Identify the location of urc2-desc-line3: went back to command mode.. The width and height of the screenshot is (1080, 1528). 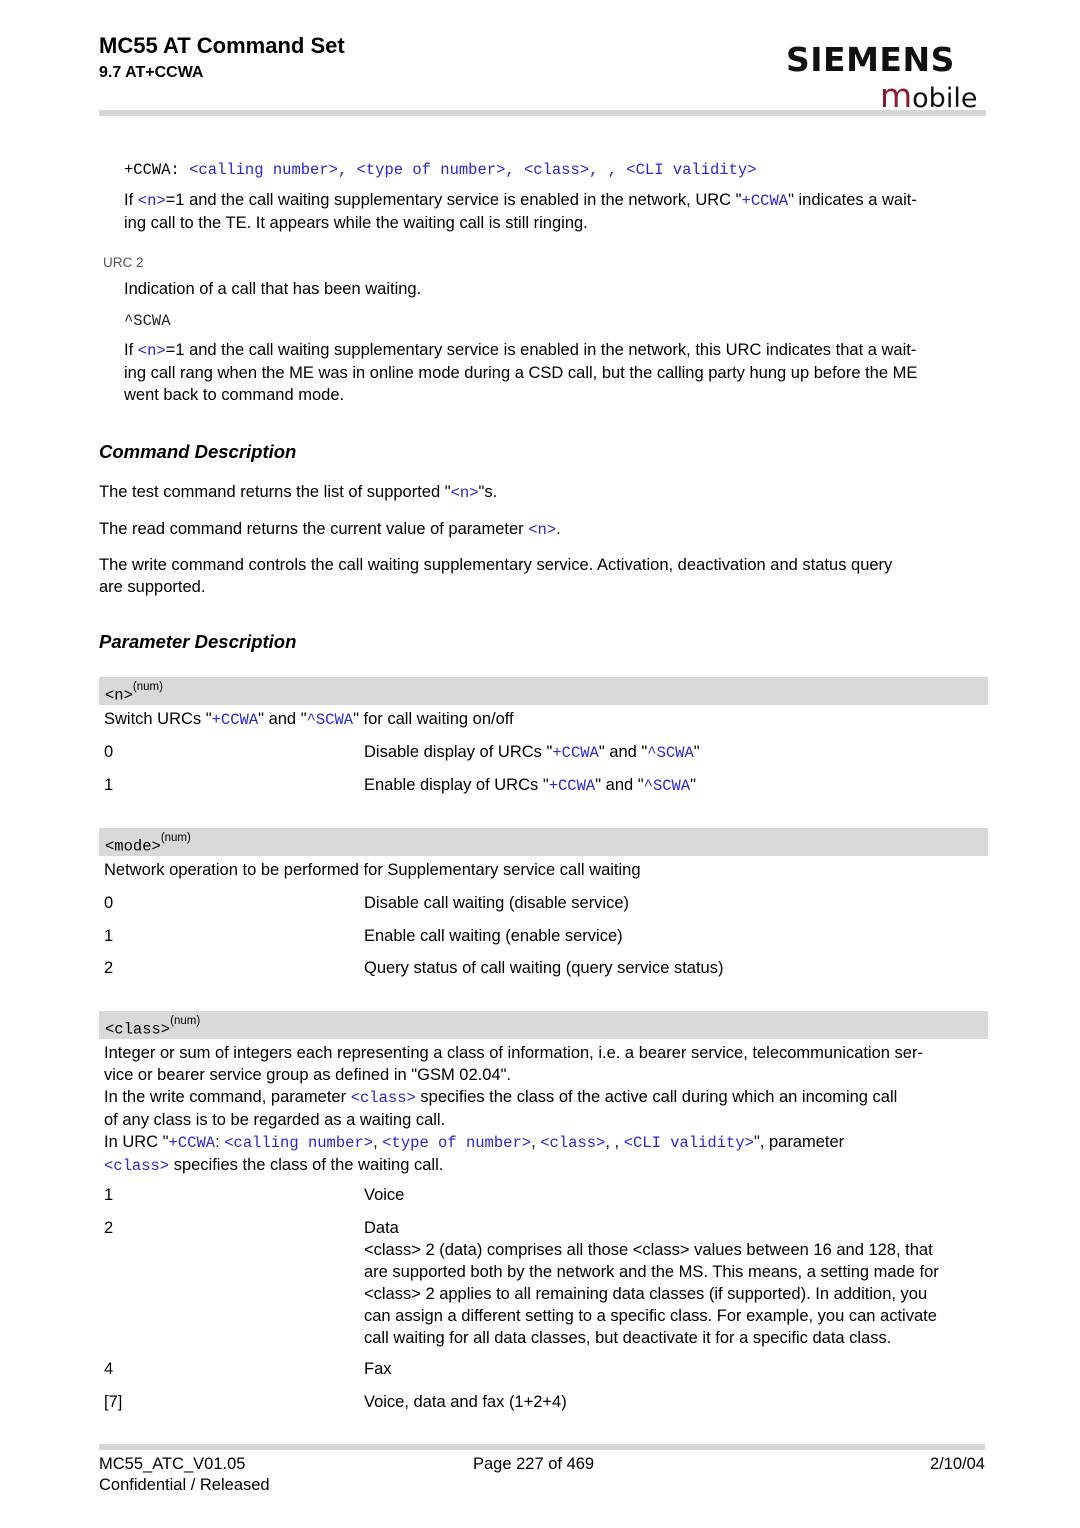
(234, 395).